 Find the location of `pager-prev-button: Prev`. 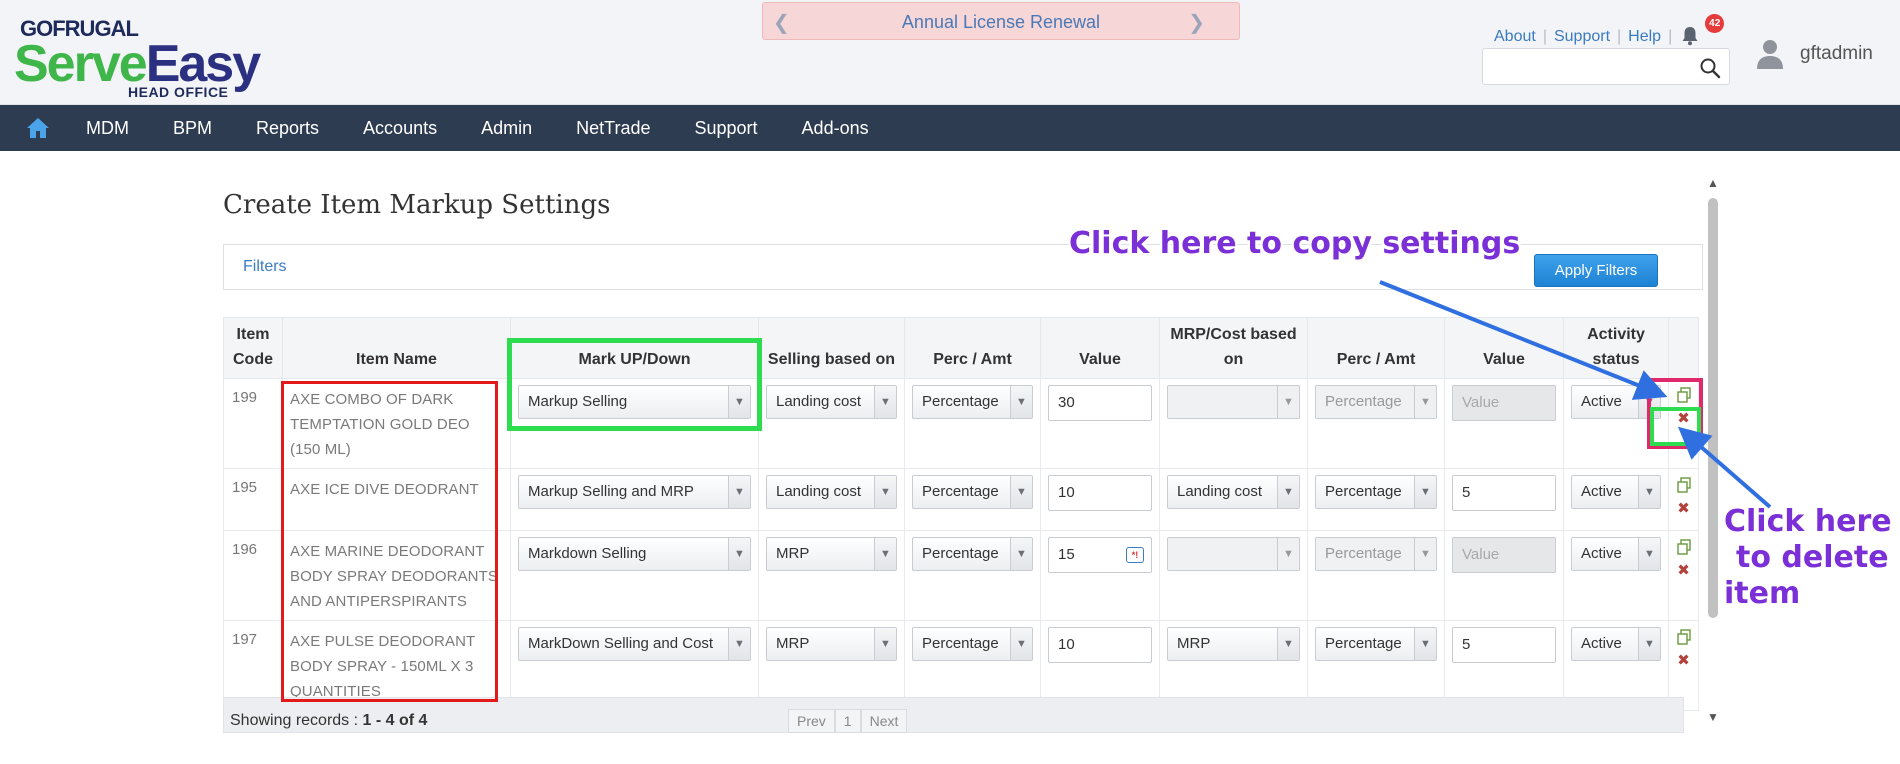

pager-prev-button: Prev is located at coordinates (811, 721).